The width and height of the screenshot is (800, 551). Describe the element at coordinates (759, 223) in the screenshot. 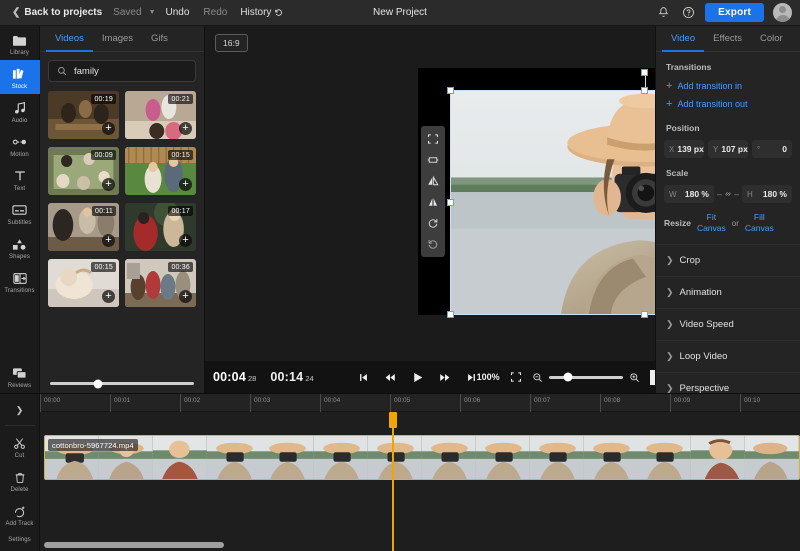

I see `fill-canvas-button: Fill Canvas` at that location.